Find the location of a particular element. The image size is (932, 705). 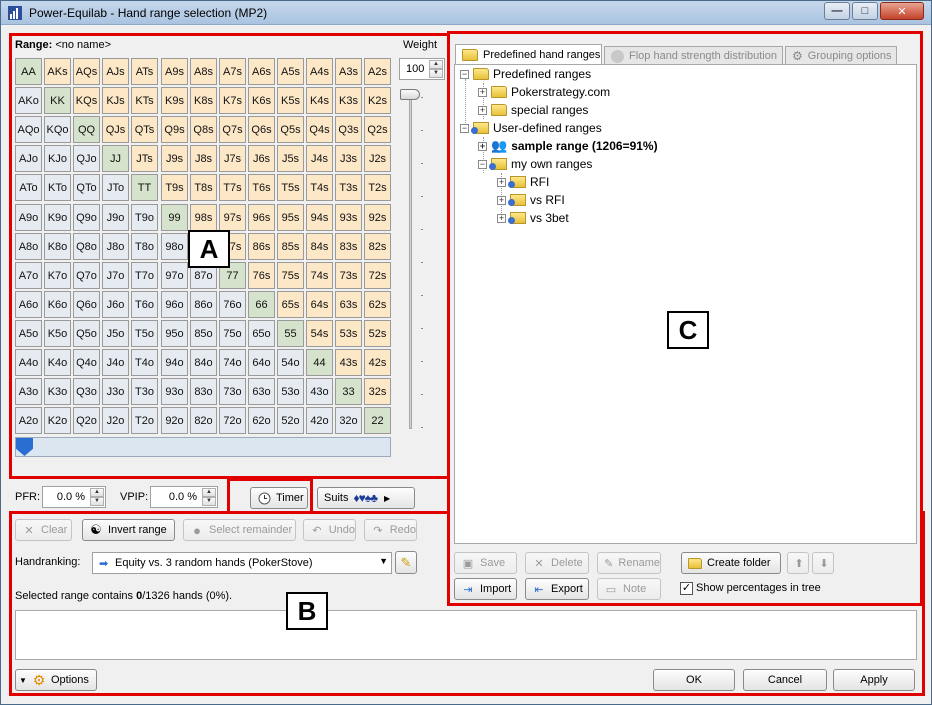

collapse-icon: − is located at coordinates (482, 164).